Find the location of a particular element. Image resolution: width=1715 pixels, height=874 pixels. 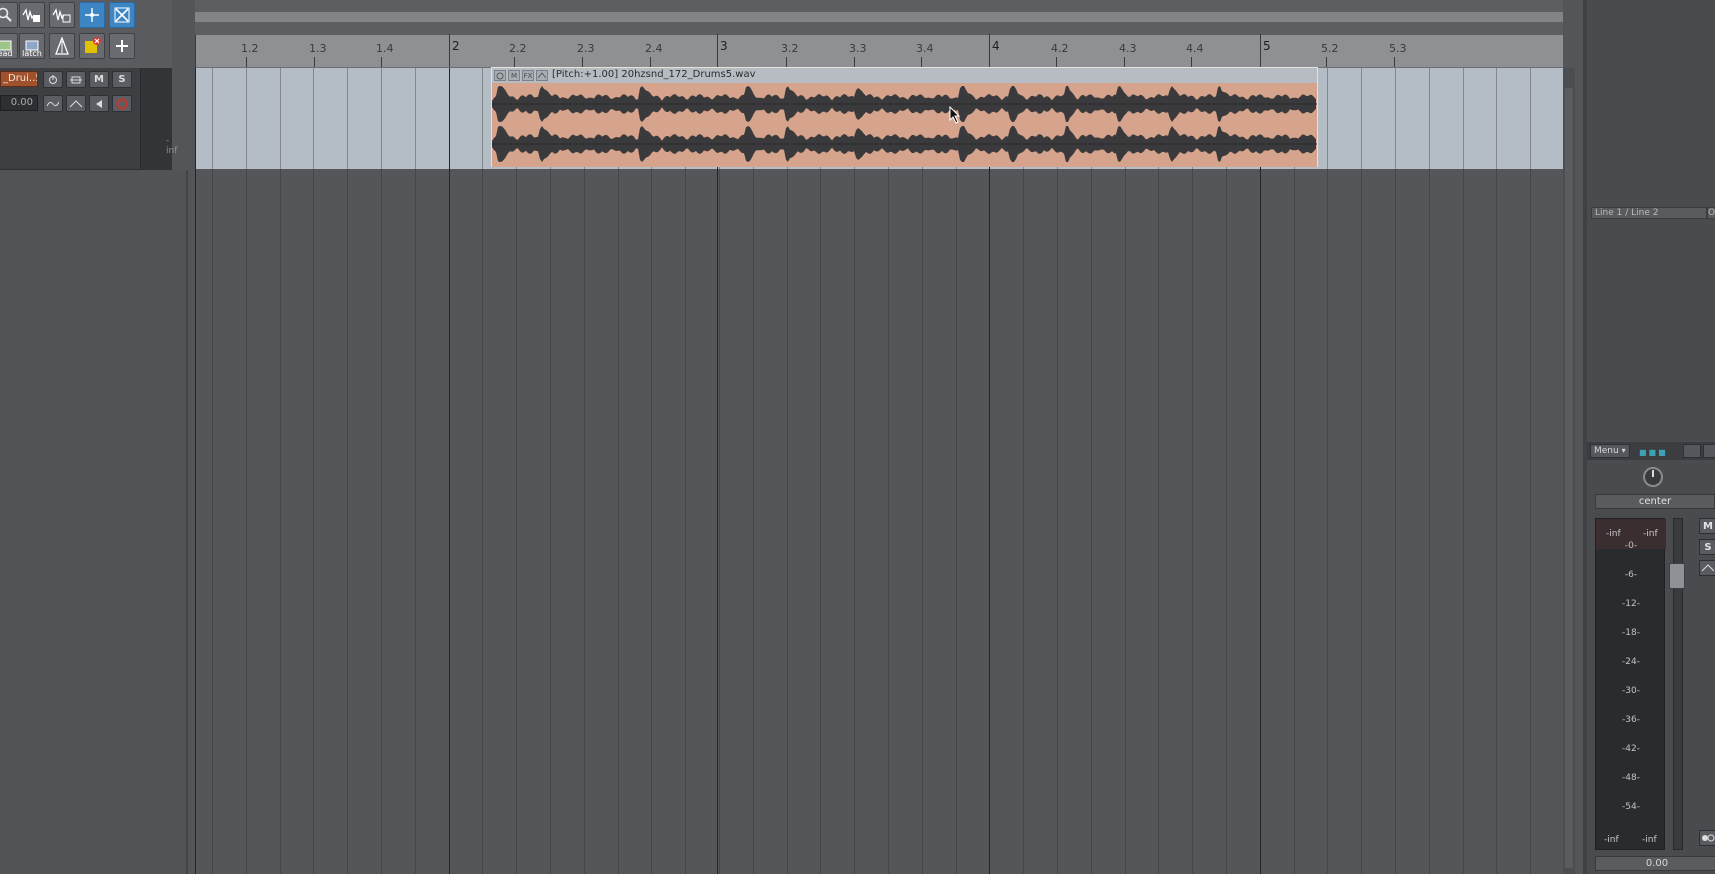

media-item-title: [Pitch:+1.00] 20hzsnd_172_Drums5.wav is located at coordinates (654, 74).